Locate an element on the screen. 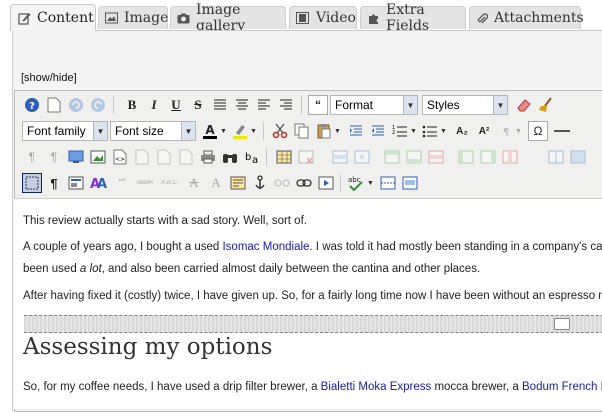 This screenshot has height=412, width=602. visual-chars-icon is located at coordinates (76, 183).